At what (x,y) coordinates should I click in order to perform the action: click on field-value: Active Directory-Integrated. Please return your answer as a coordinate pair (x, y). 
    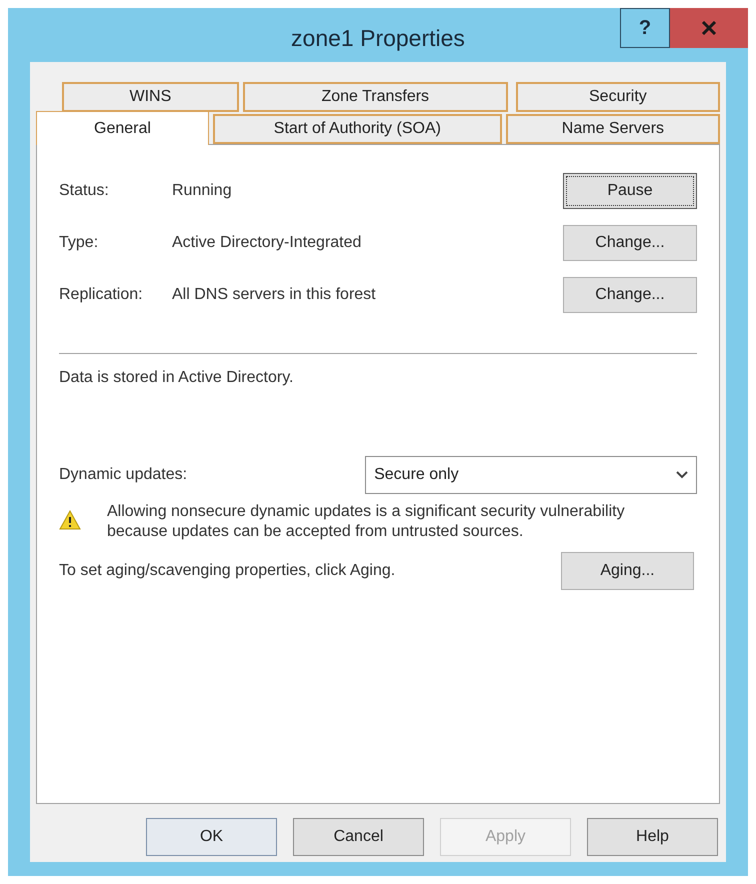
    Looking at the image, I should click on (267, 243).